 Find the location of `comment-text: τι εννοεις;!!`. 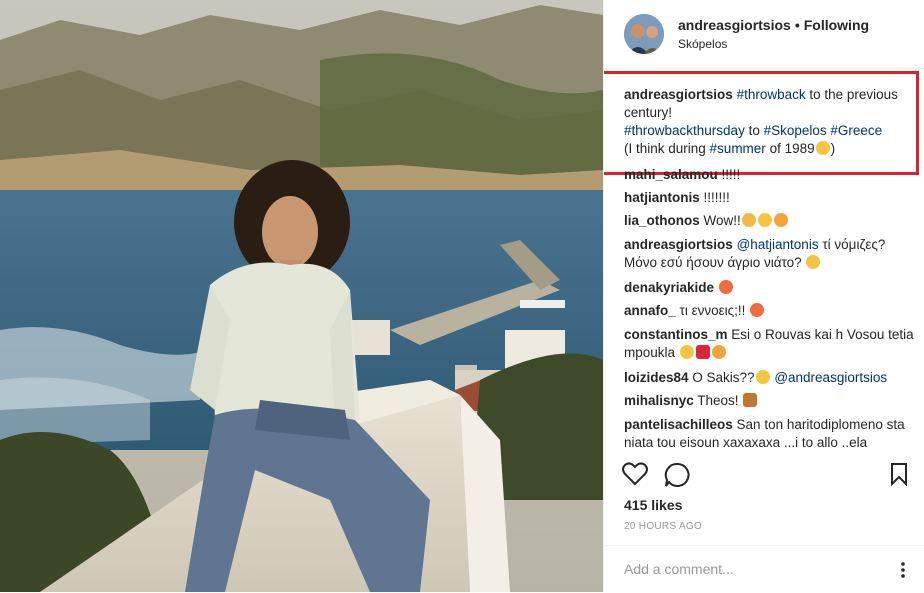

comment-text: τι εννοεις;!! is located at coordinates (710, 310).